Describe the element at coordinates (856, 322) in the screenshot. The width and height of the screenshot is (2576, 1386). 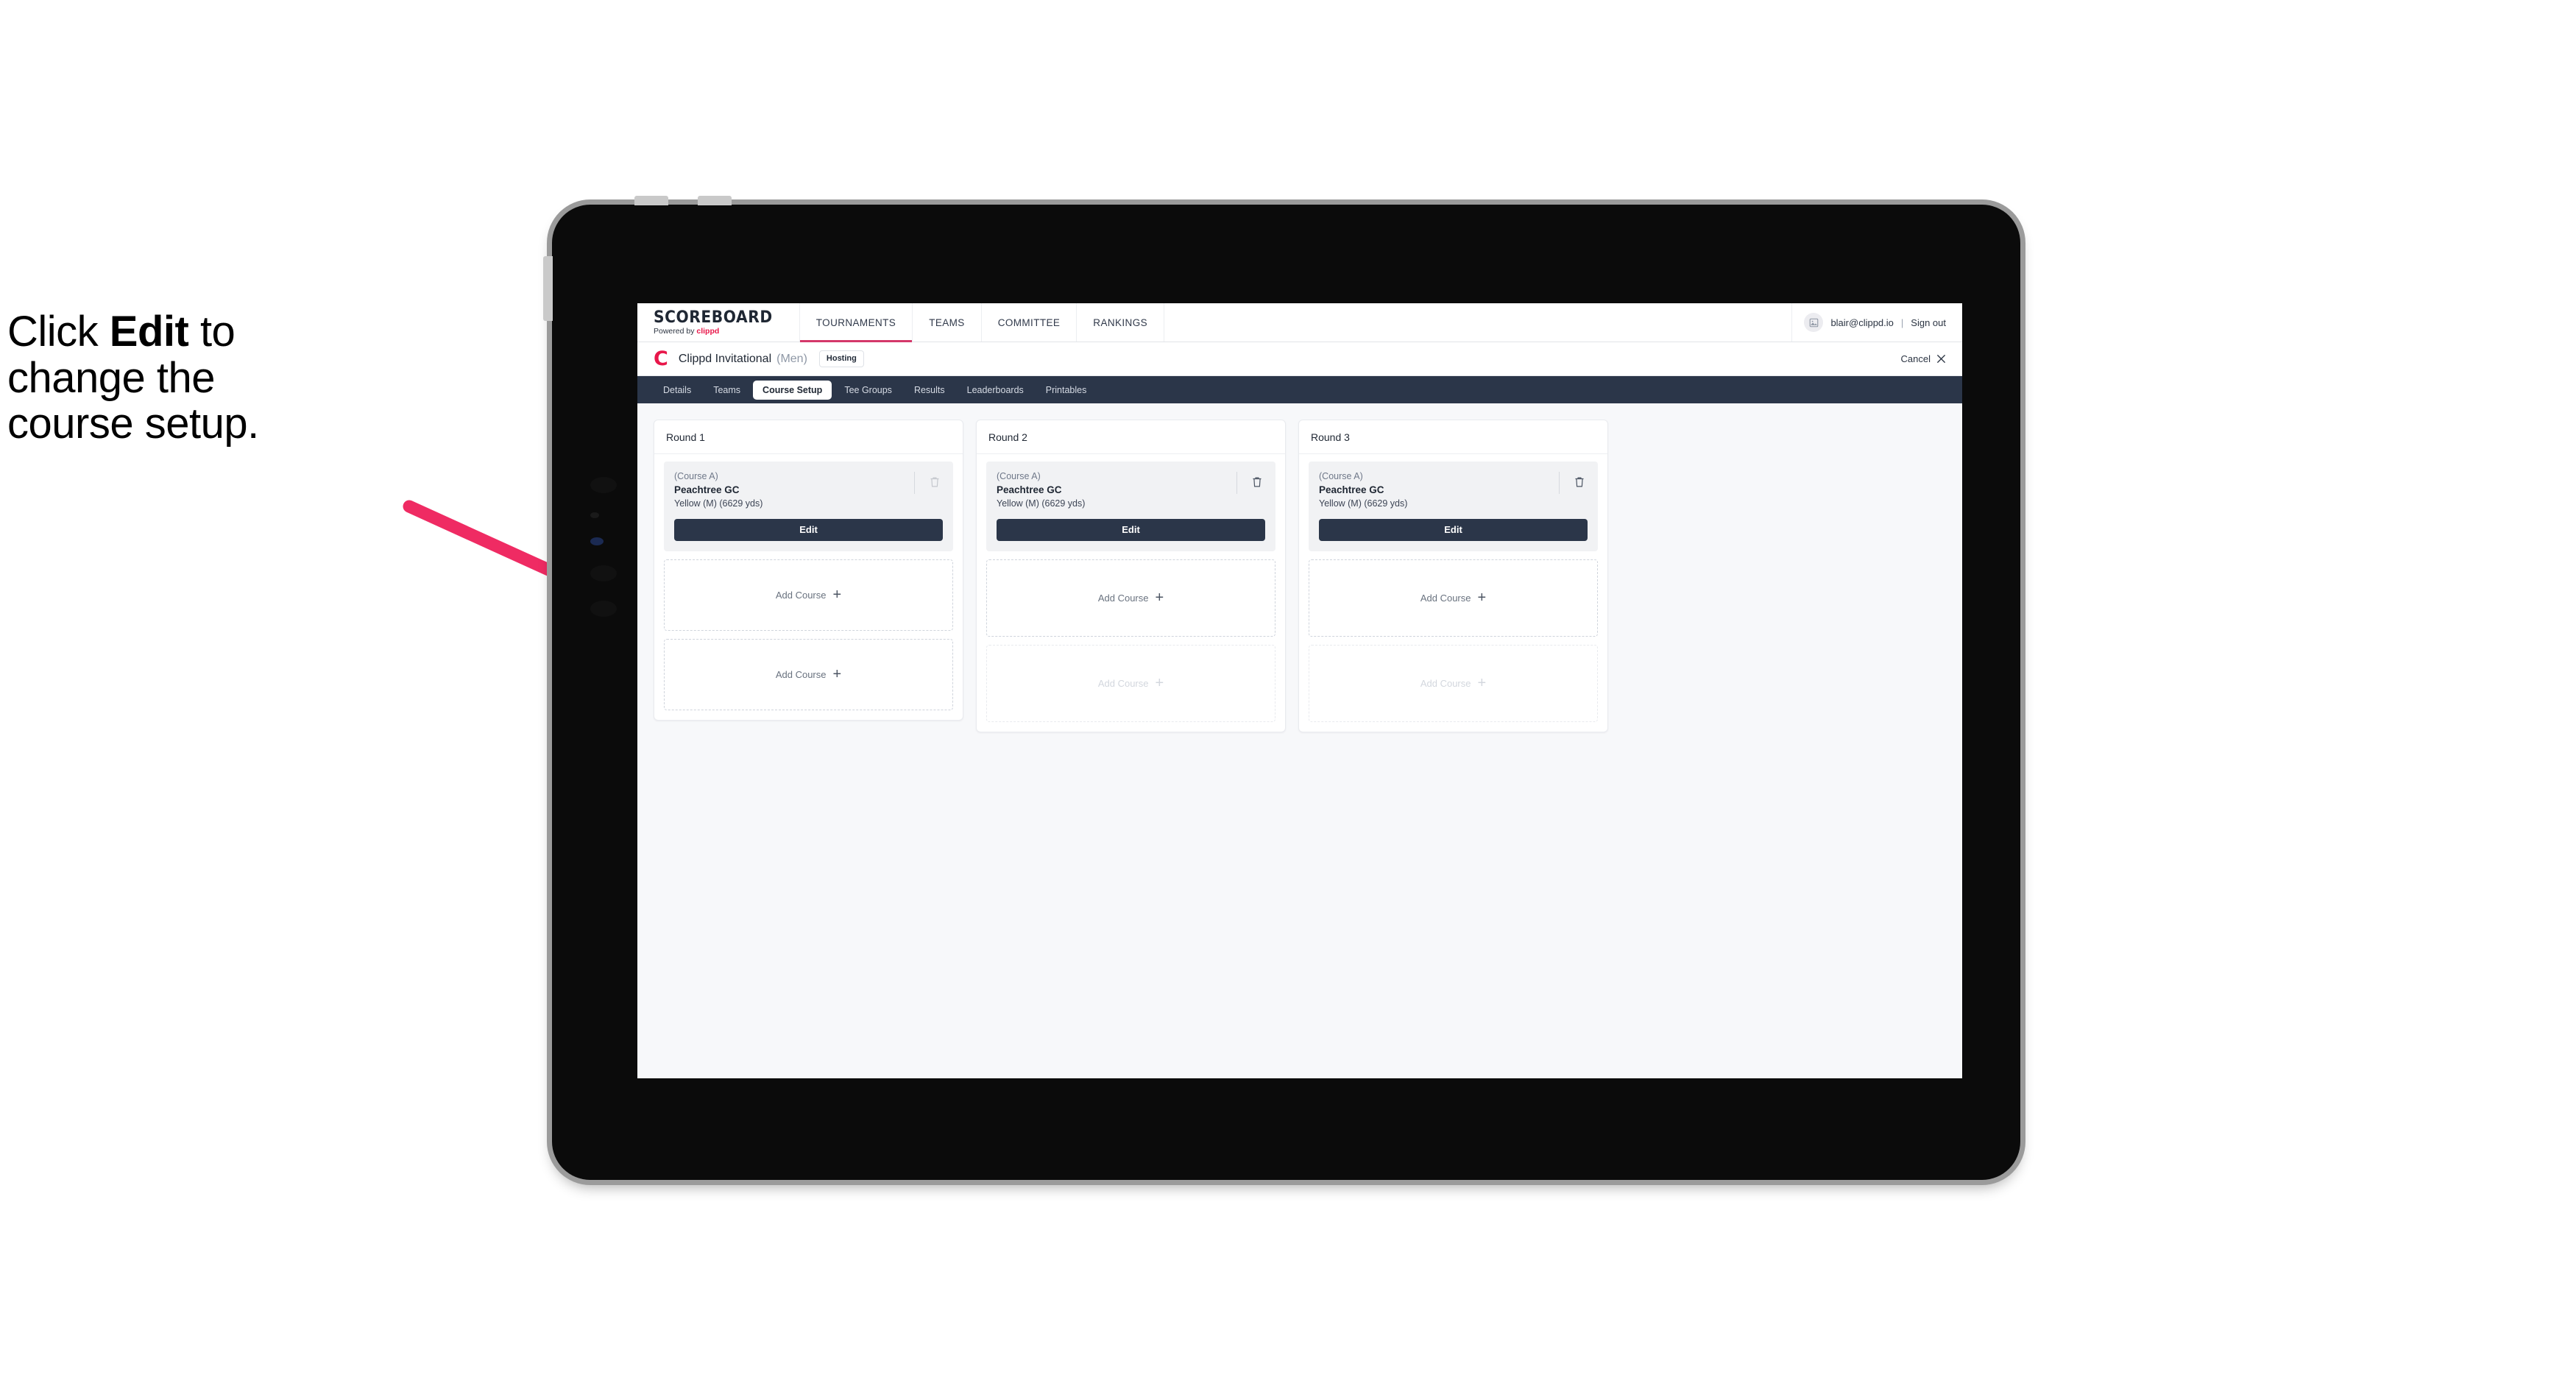
I see `nav-item-tournaments: TOURNAMENTS` at that location.